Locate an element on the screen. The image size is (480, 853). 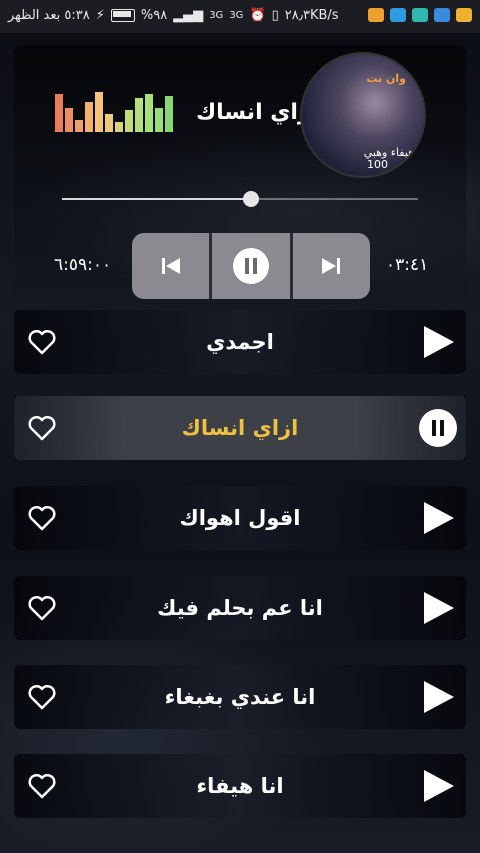
charging-icon: ⚡ is located at coordinates (100, 15).